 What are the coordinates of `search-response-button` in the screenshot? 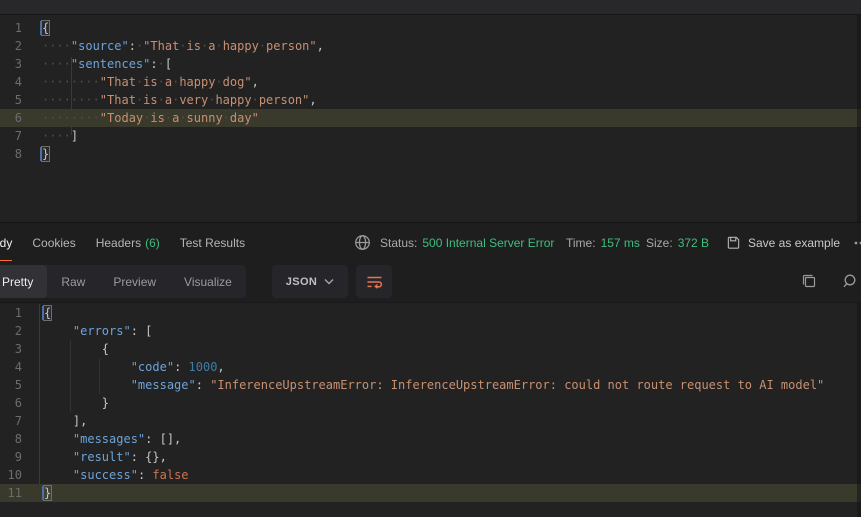 It's located at (851, 282).